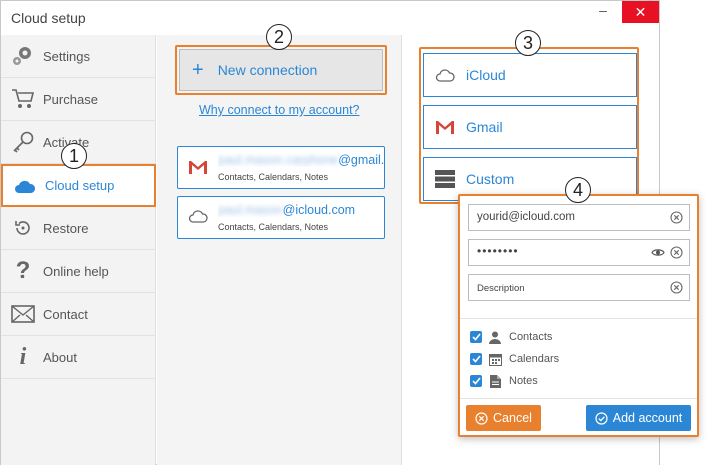  What do you see at coordinates (658, 252) in the screenshot?
I see `eye-icon` at bounding box center [658, 252].